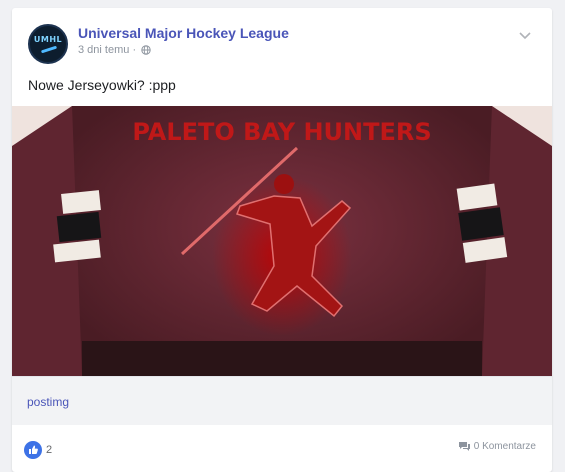  I want to click on comments-link: 0 Komentarze, so click(497, 446).